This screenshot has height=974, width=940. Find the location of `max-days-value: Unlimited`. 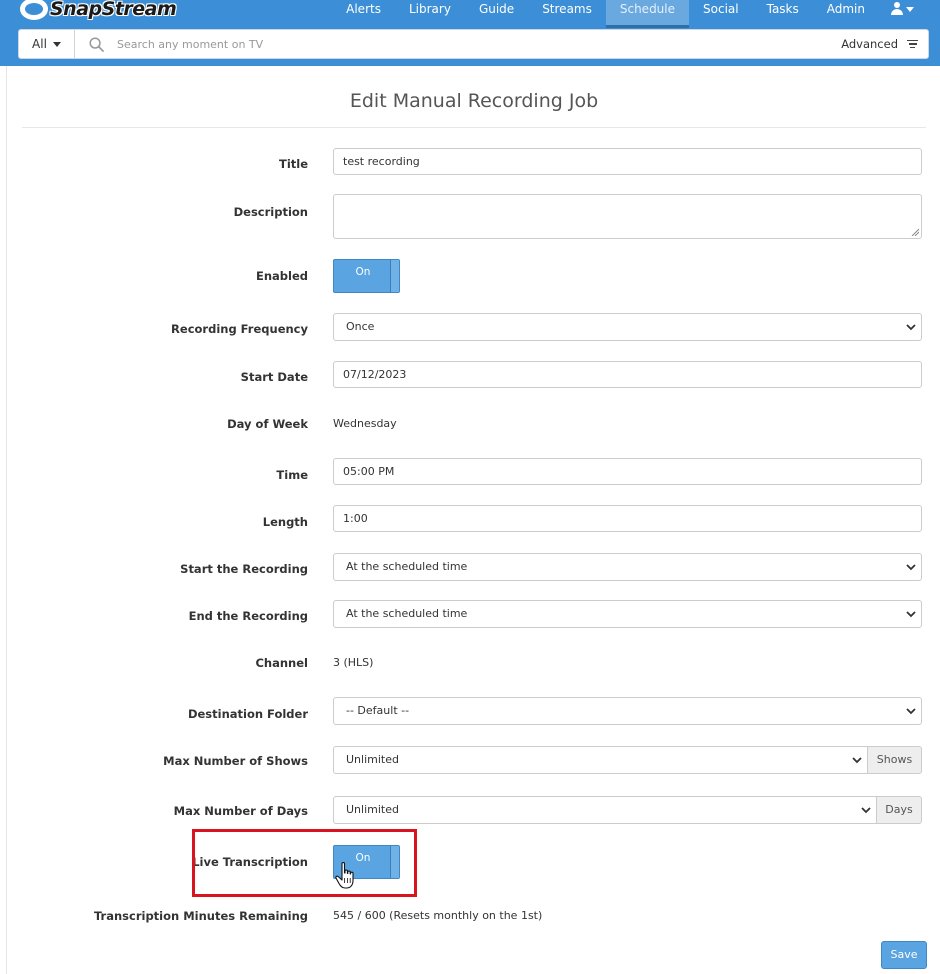

max-days-value: Unlimited is located at coordinates (372, 809).